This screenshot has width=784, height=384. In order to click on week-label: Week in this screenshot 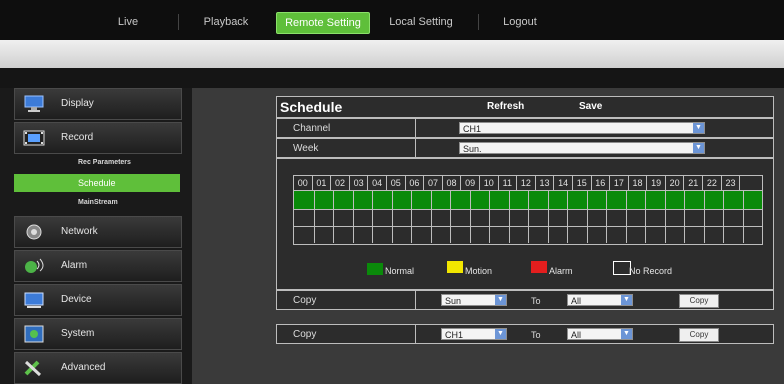, I will do `click(306, 148)`.